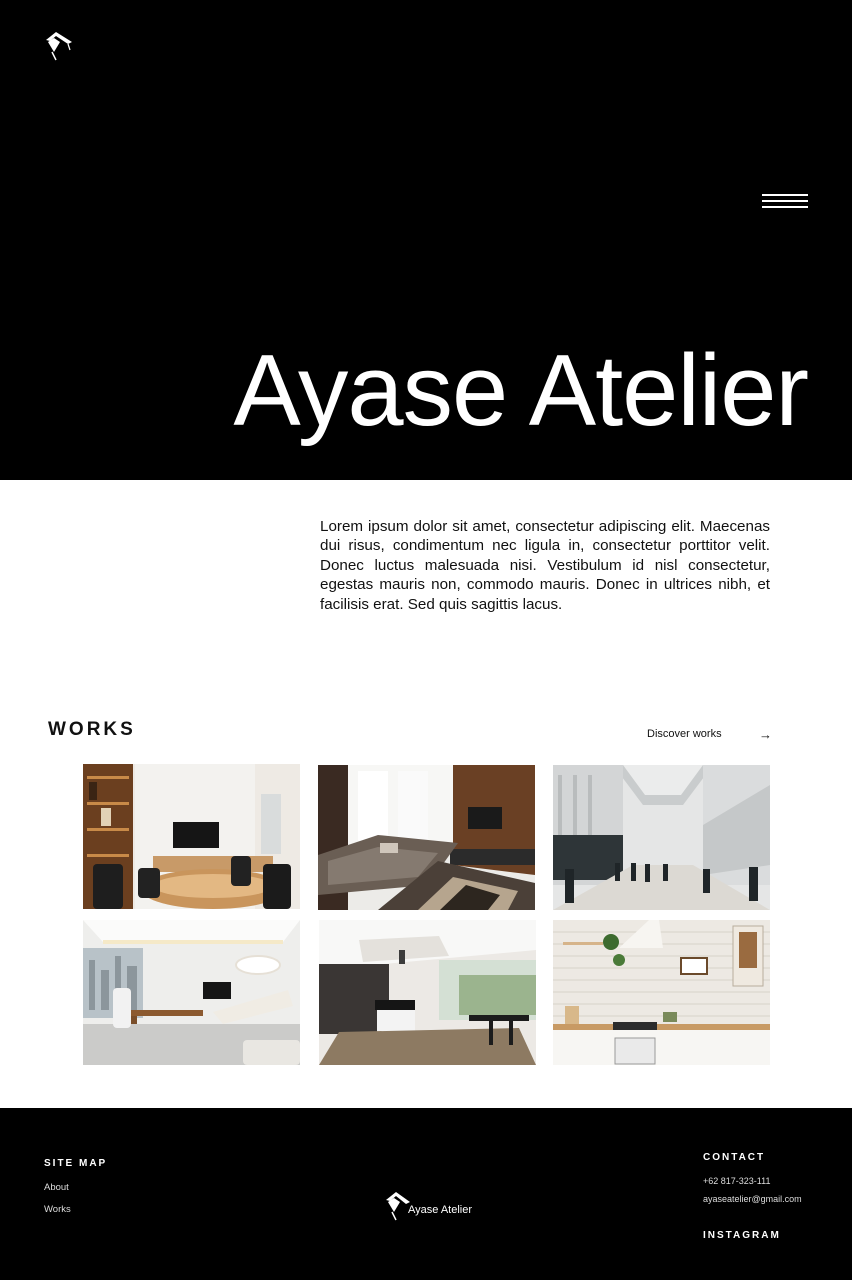  I want to click on living-room-image, so click(426, 837).